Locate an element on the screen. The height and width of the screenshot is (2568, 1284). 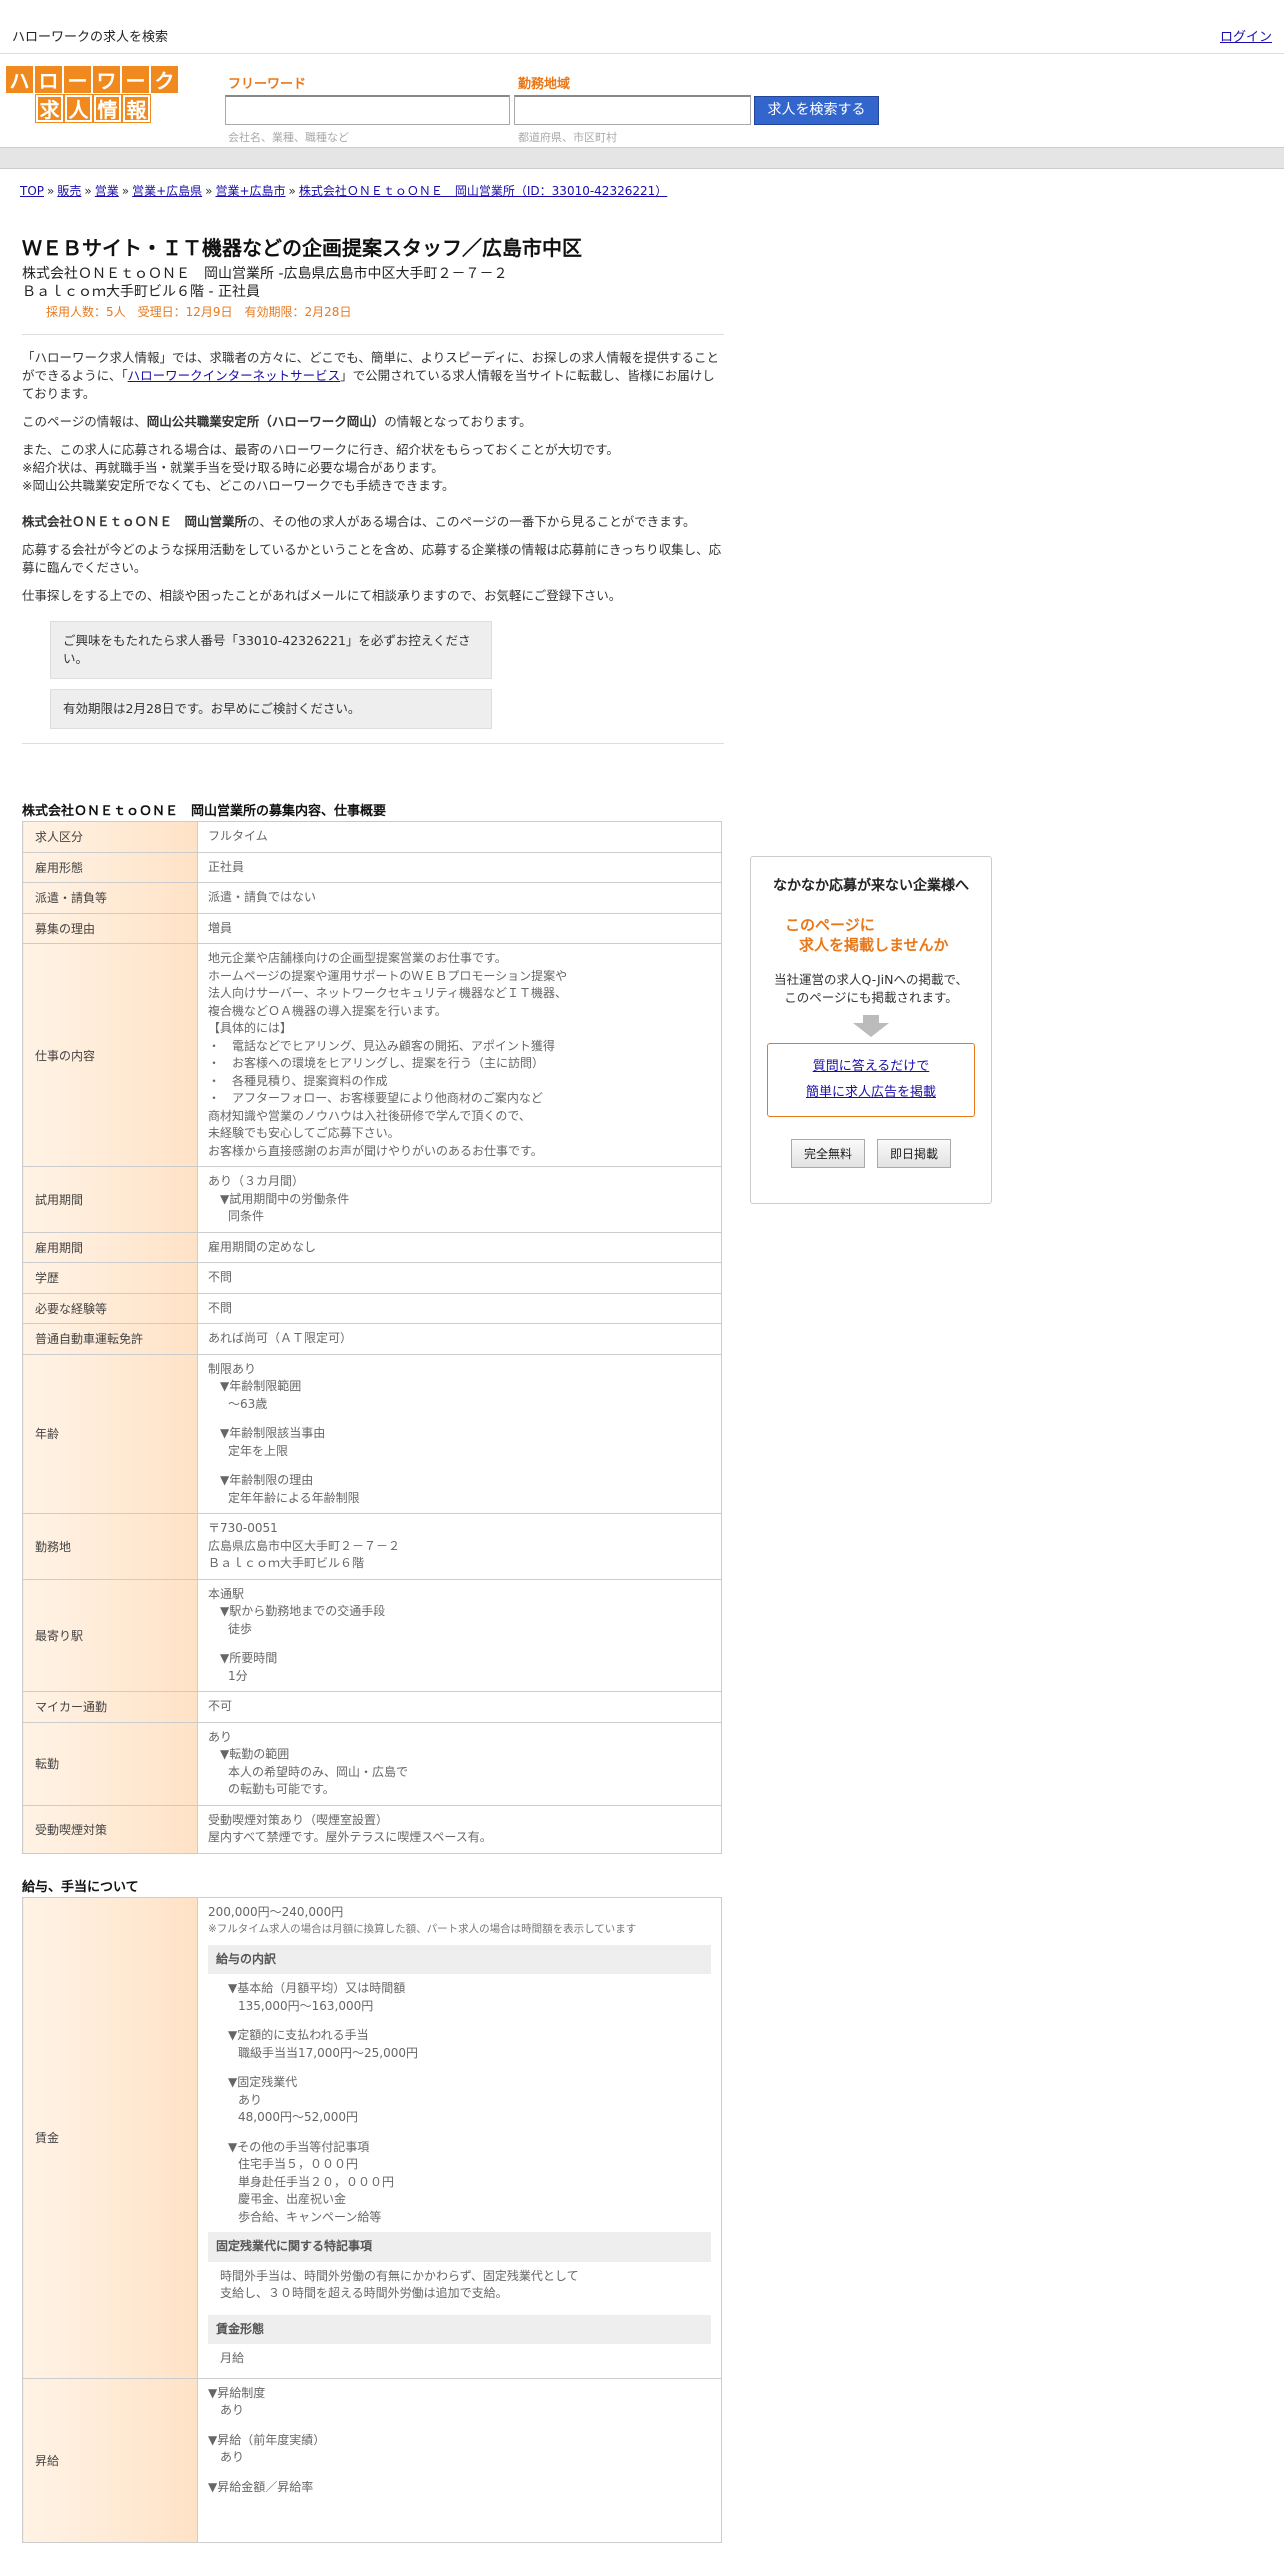
ad-link-answer-questions: 質問に答えるだけで is located at coordinates (871, 1066).